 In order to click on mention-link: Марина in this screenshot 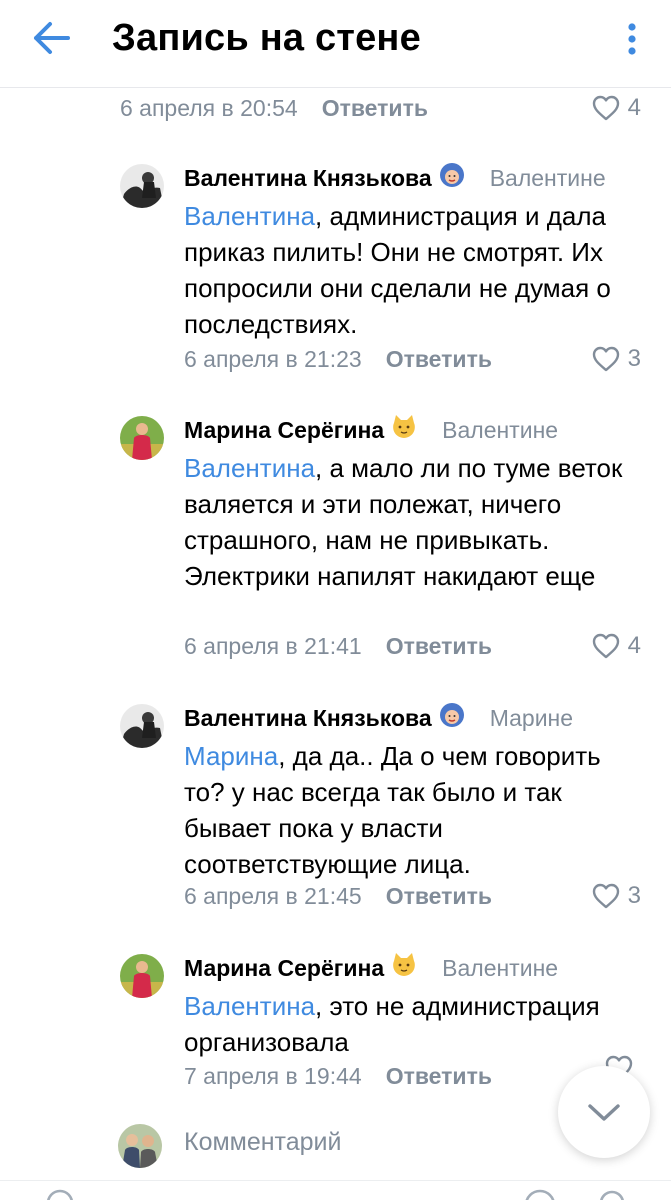, I will do `click(231, 756)`.